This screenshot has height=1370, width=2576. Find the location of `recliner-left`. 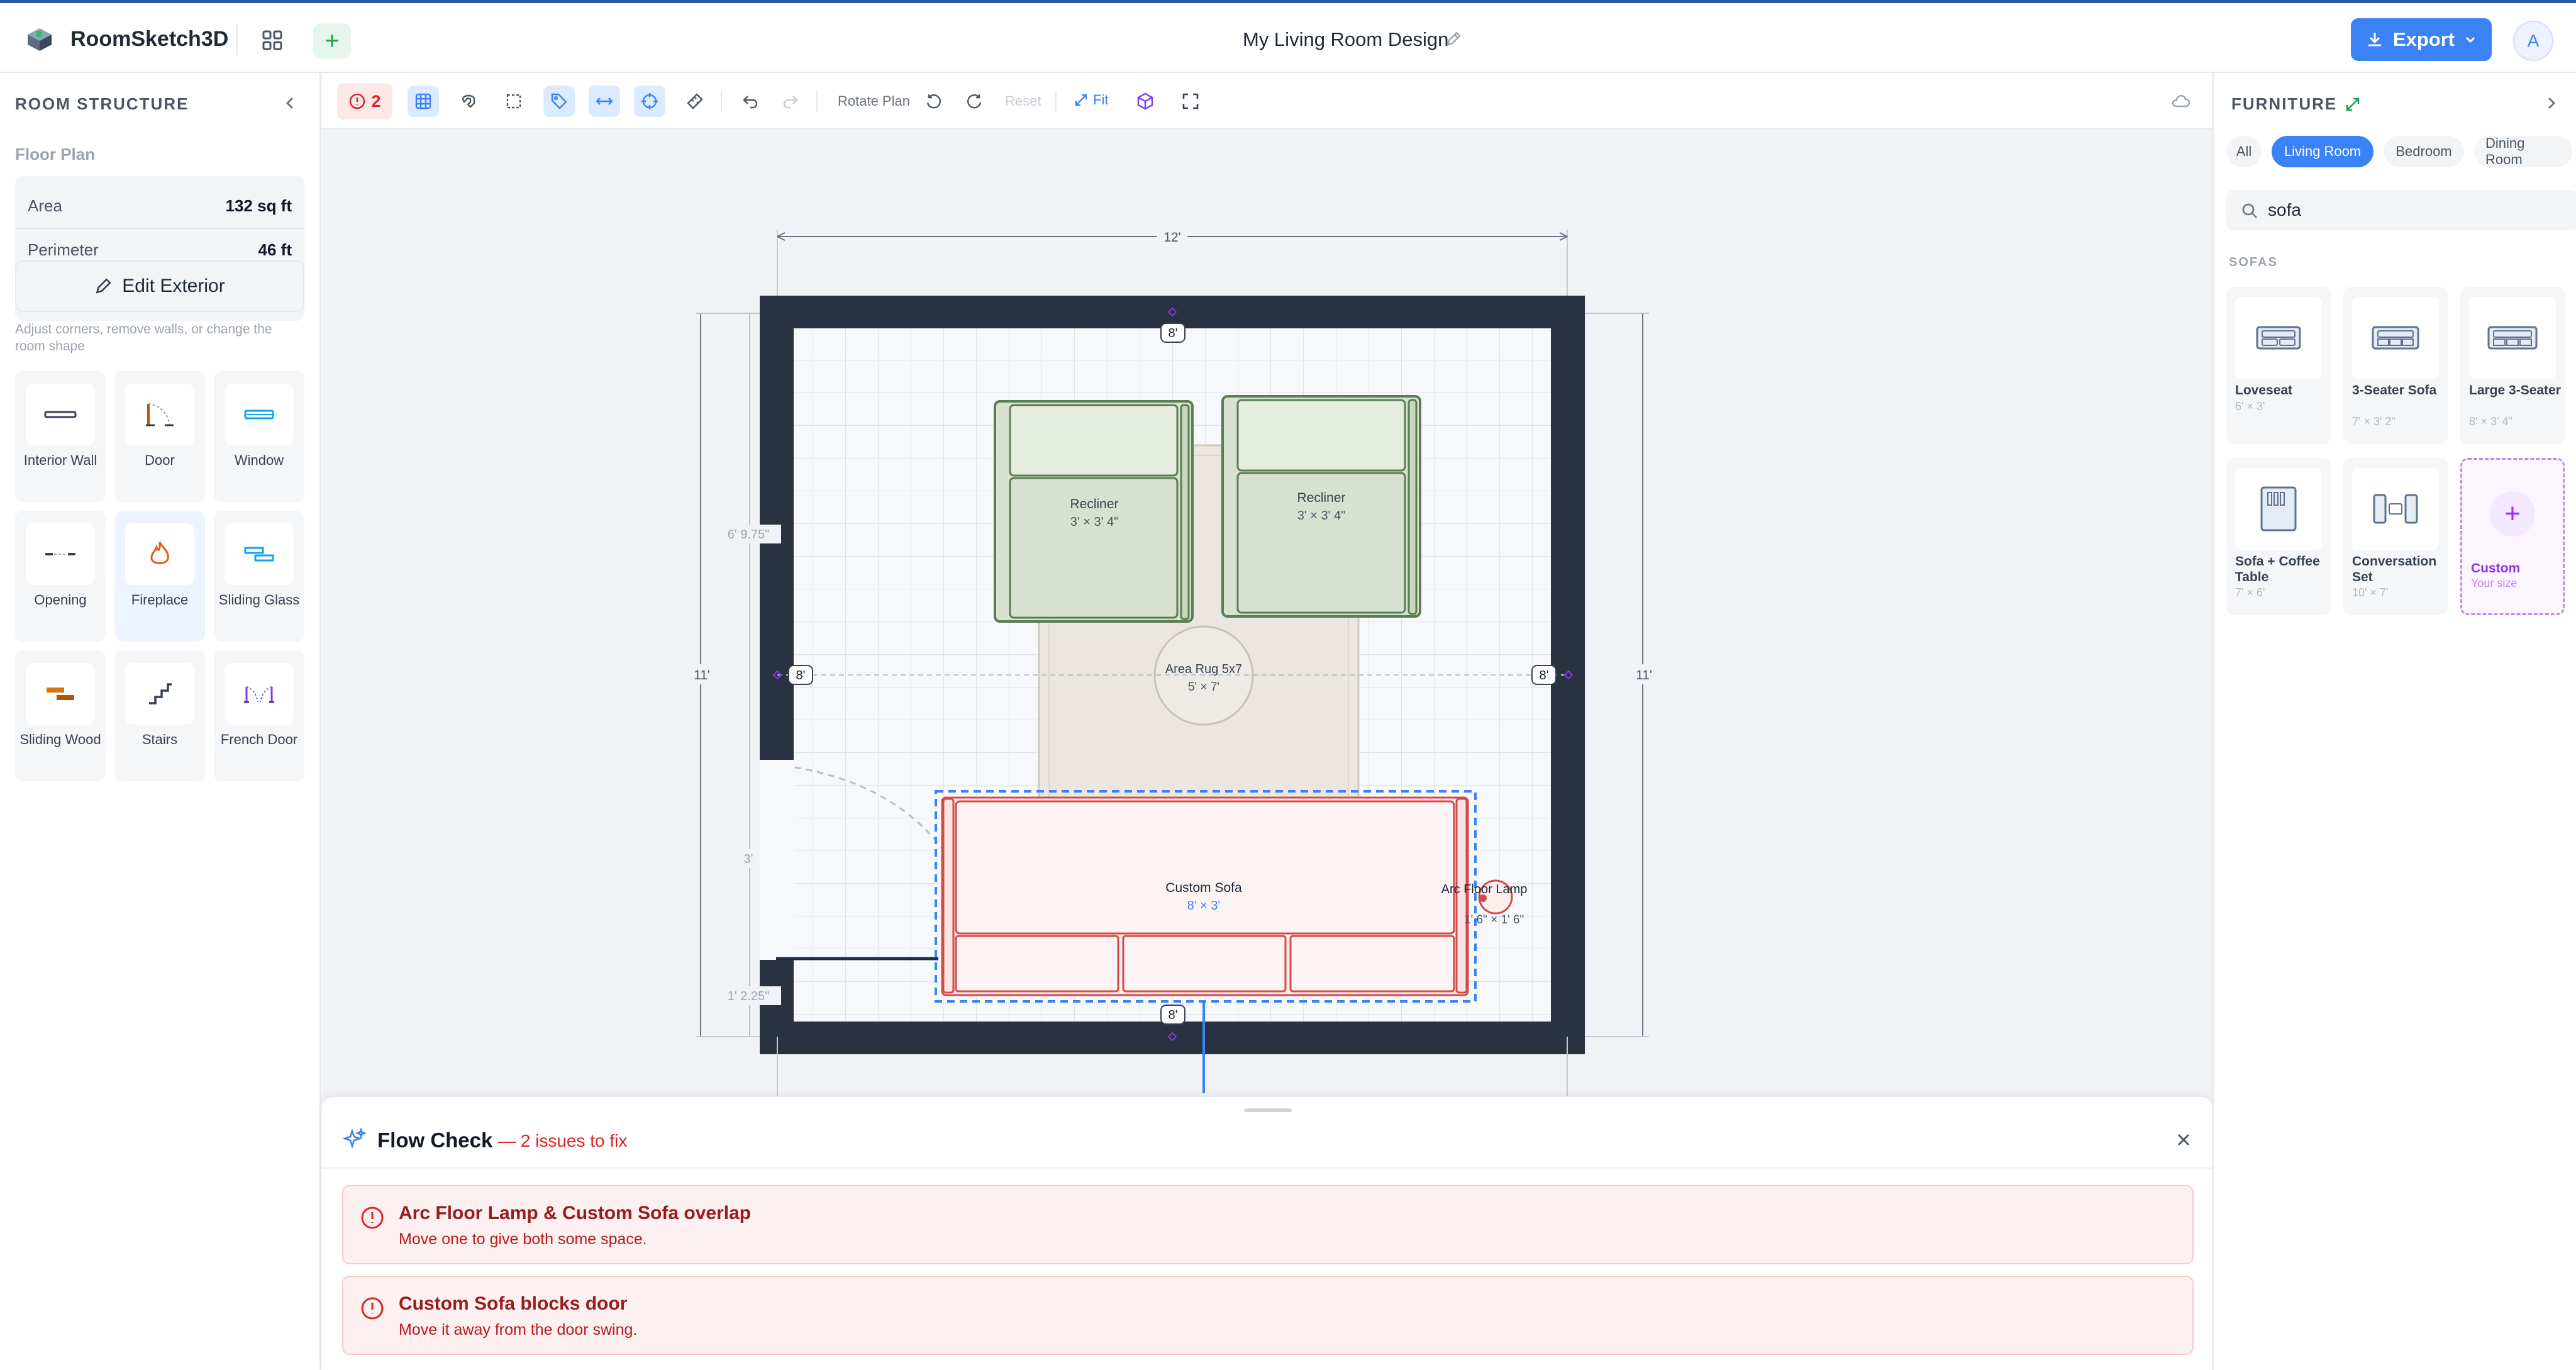

recliner-left is located at coordinates (1094, 511).